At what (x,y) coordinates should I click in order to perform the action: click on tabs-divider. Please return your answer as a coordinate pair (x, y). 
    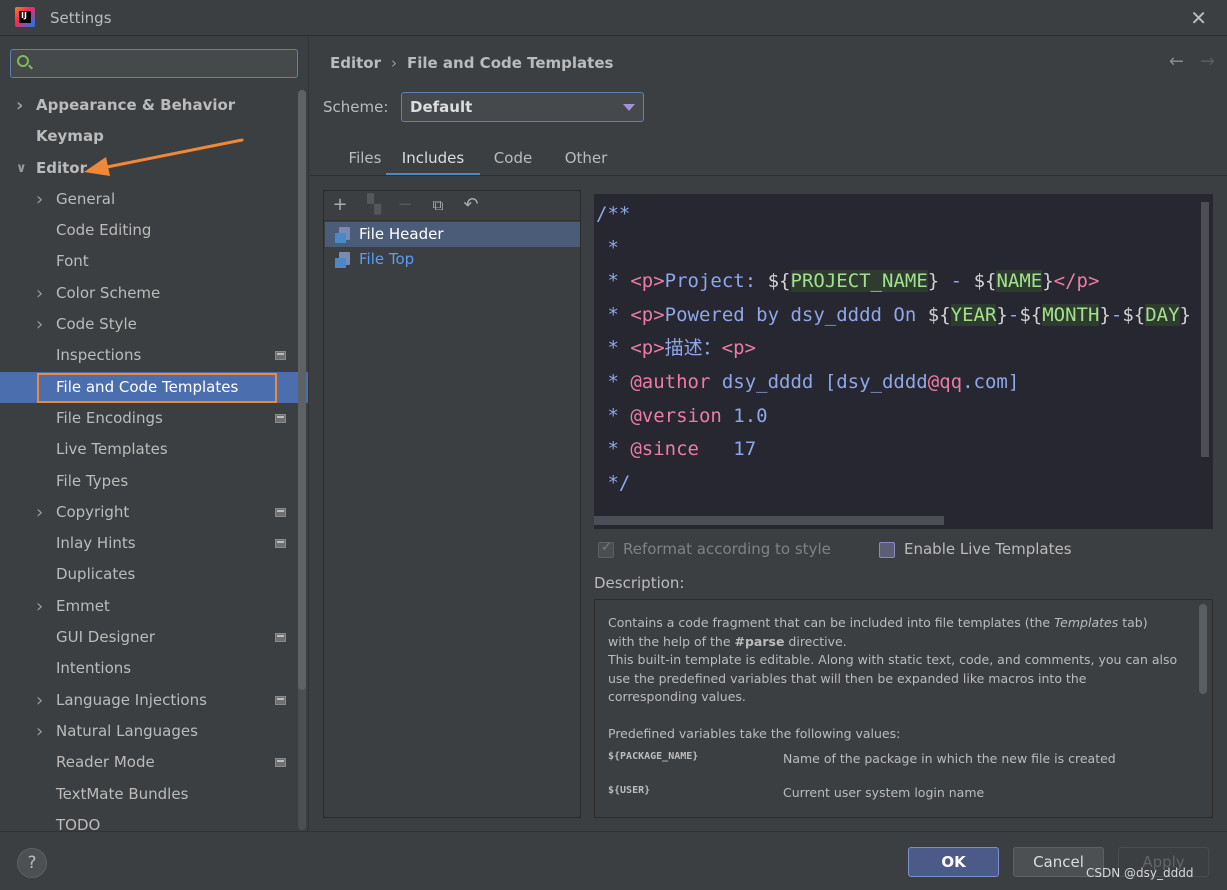
    Looking at the image, I should click on (768, 175).